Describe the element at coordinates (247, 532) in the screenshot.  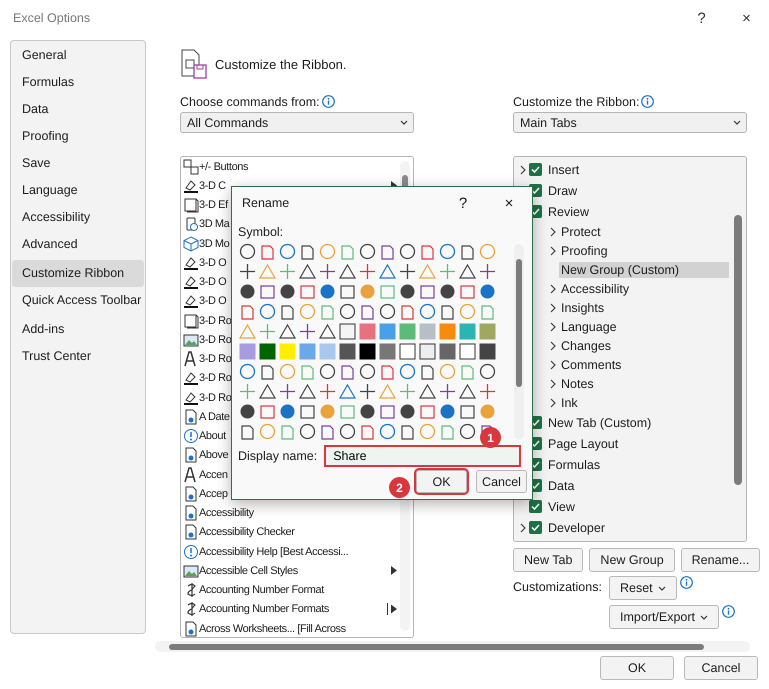
I see `command-item: Accessibility Checker` at that location.